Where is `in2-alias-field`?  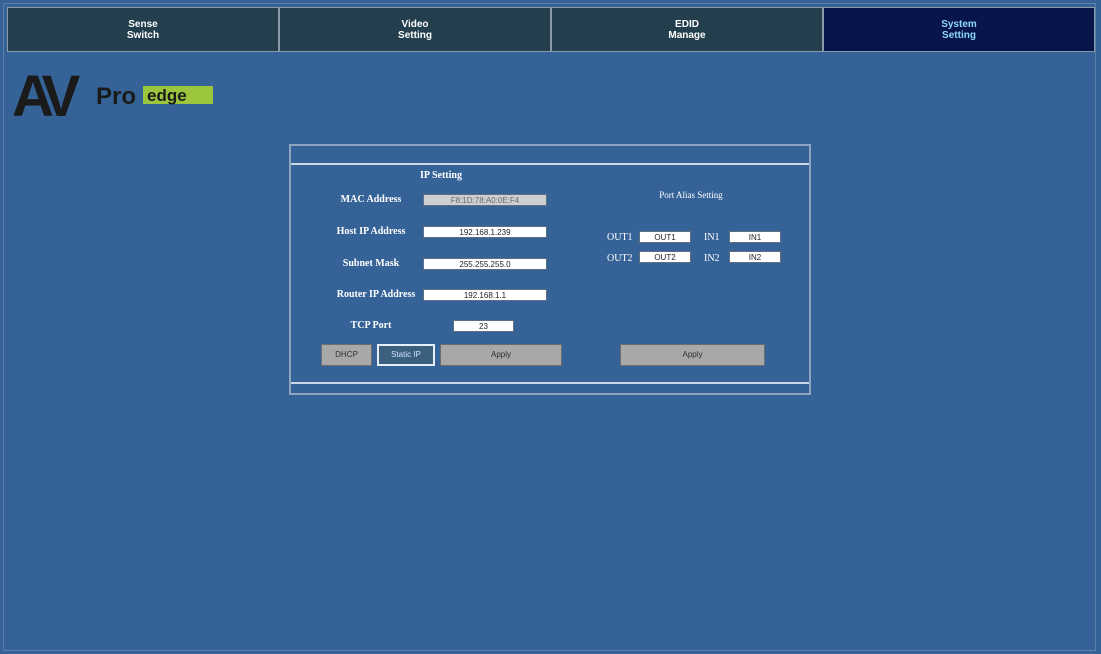 in2-alias-field is located at coordinates (755, 257).